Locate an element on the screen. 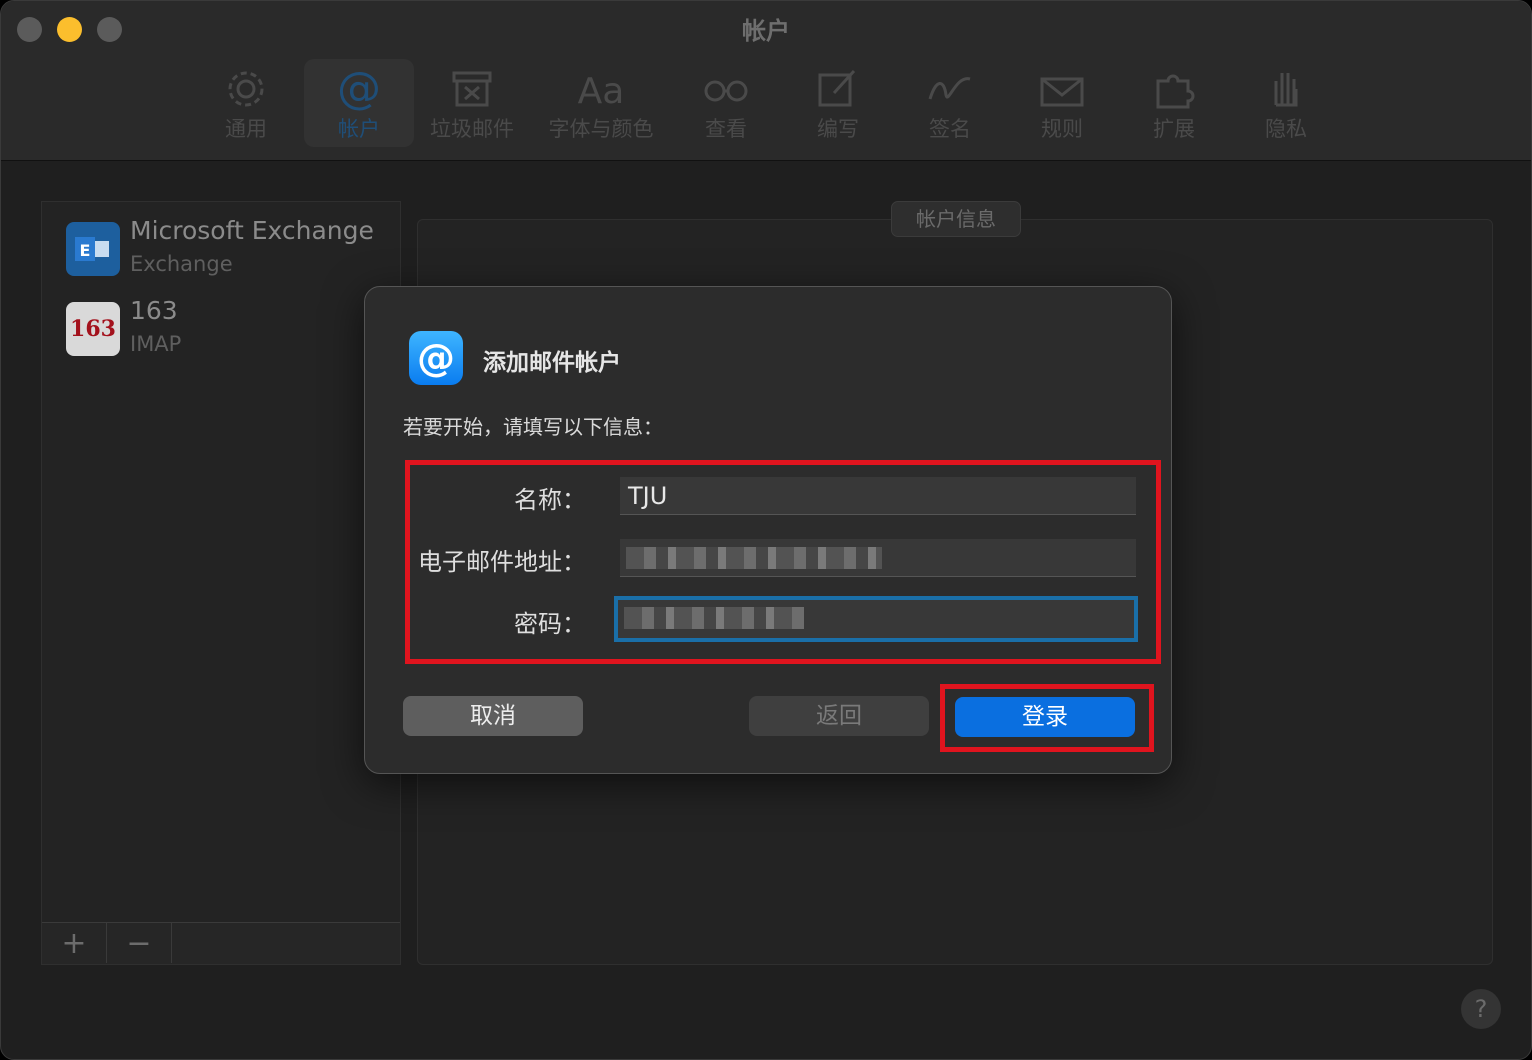 The width and height of the screenshot is (1532, 1060). email-field is located at coordinates (878, 558).